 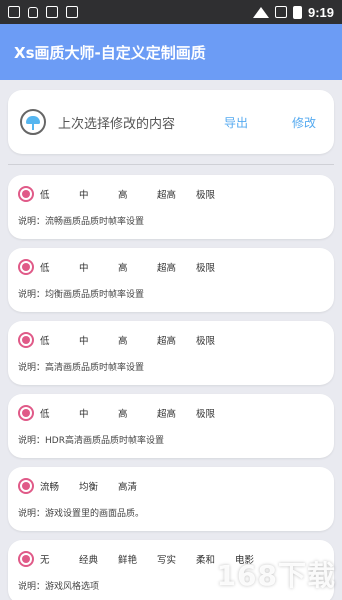 I want to click on setting-card: 低中高超高 极限说明：流畅画质品质时帧率设置, so click(x=171, y=207).